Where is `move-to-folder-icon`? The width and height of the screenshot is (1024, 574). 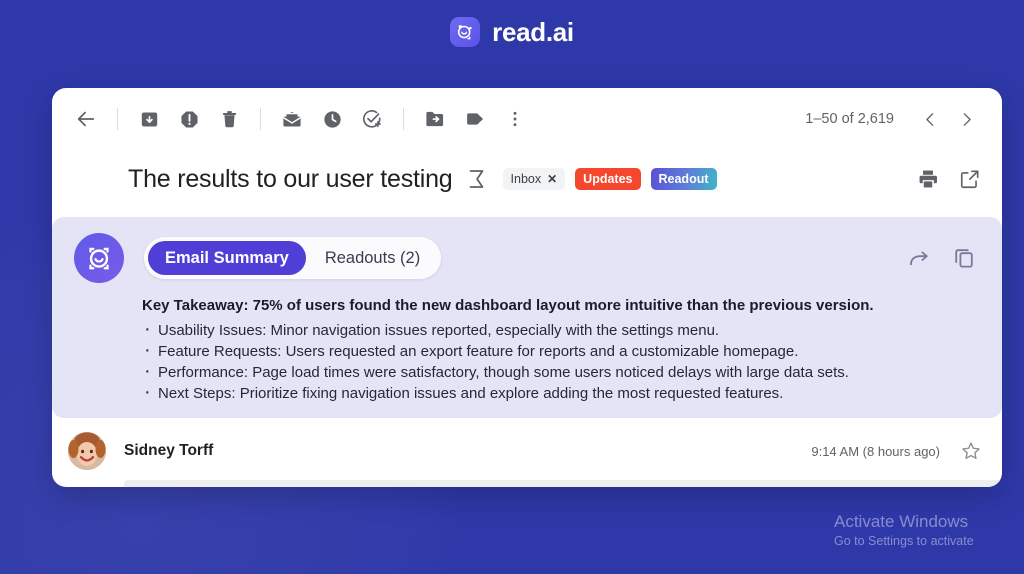 move-to-folder-icon is located at coordinates (435, 119).